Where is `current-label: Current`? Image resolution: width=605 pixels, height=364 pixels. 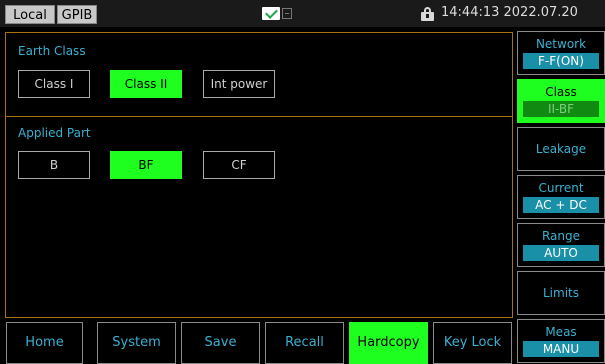
current-label: Current is located at coordinates (561, 188).